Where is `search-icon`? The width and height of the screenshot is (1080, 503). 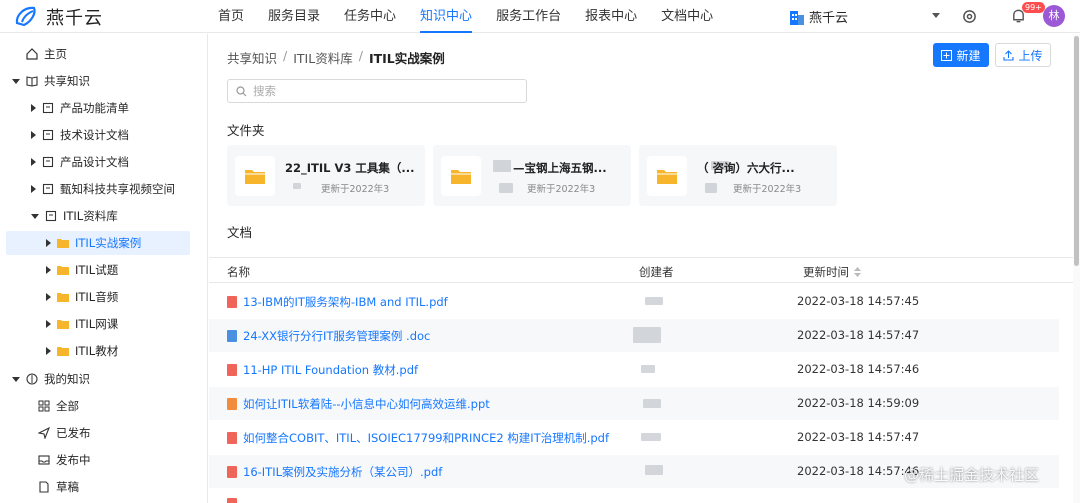
search-icon is located at coordinates (241, 90).